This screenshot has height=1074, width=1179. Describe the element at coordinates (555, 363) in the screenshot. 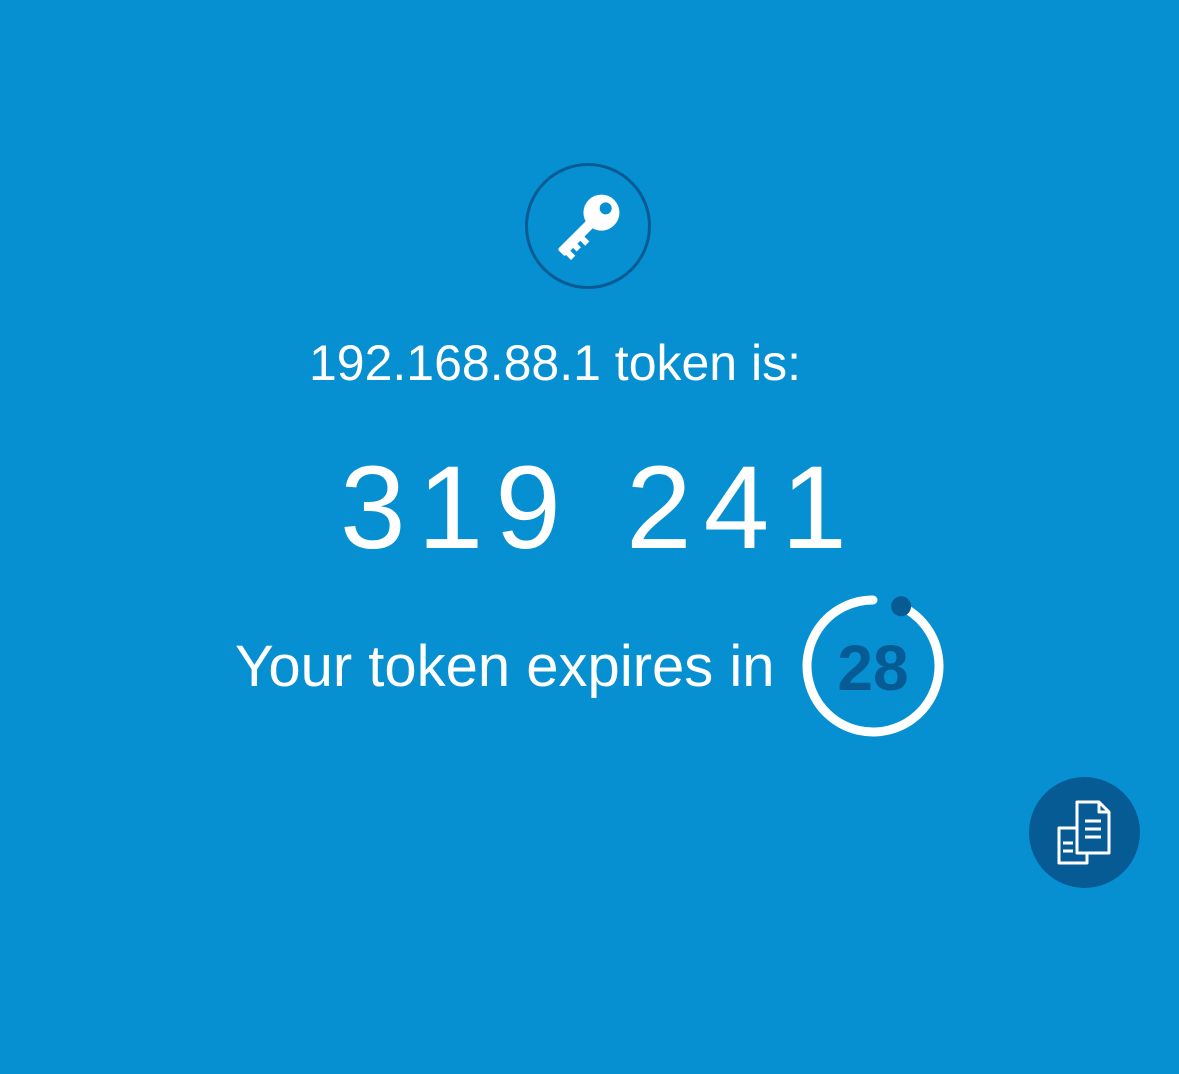

I see `server-token-label: 192.168.88.1 token is:` at that location.